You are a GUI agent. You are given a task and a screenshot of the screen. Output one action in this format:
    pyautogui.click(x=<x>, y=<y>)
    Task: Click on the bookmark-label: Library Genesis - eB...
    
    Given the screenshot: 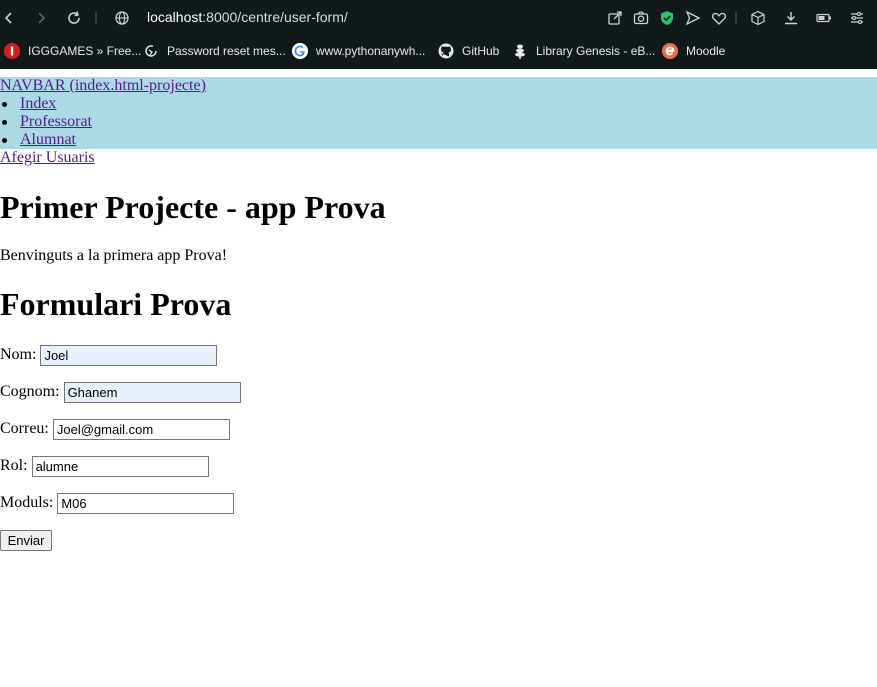 What is the action you would take?
    pyautogui.click(x=596, y=51)
    